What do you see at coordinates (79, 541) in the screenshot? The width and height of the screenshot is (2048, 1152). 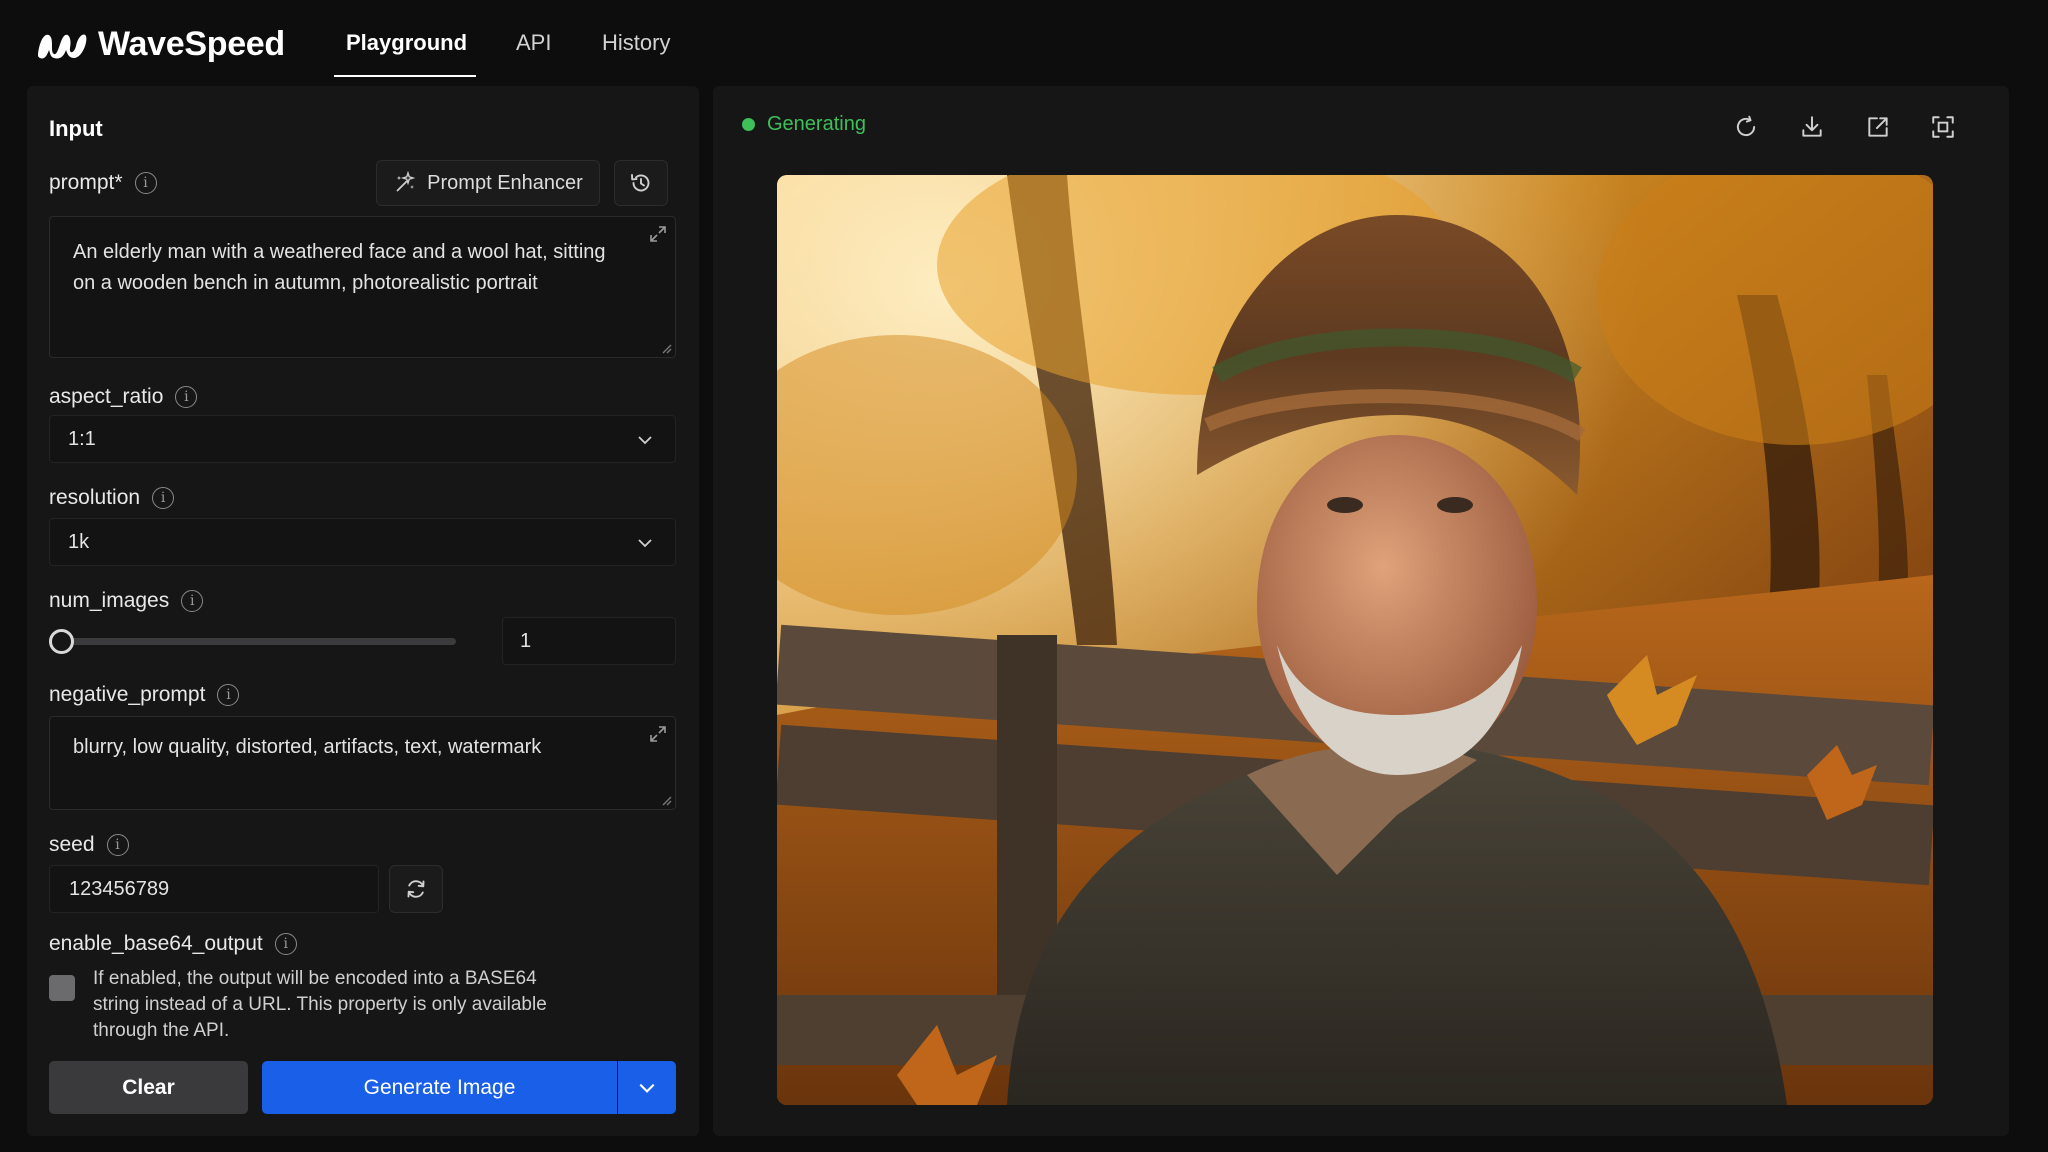 I see `resolution-value: 1k` at bounding box center [79, 541].